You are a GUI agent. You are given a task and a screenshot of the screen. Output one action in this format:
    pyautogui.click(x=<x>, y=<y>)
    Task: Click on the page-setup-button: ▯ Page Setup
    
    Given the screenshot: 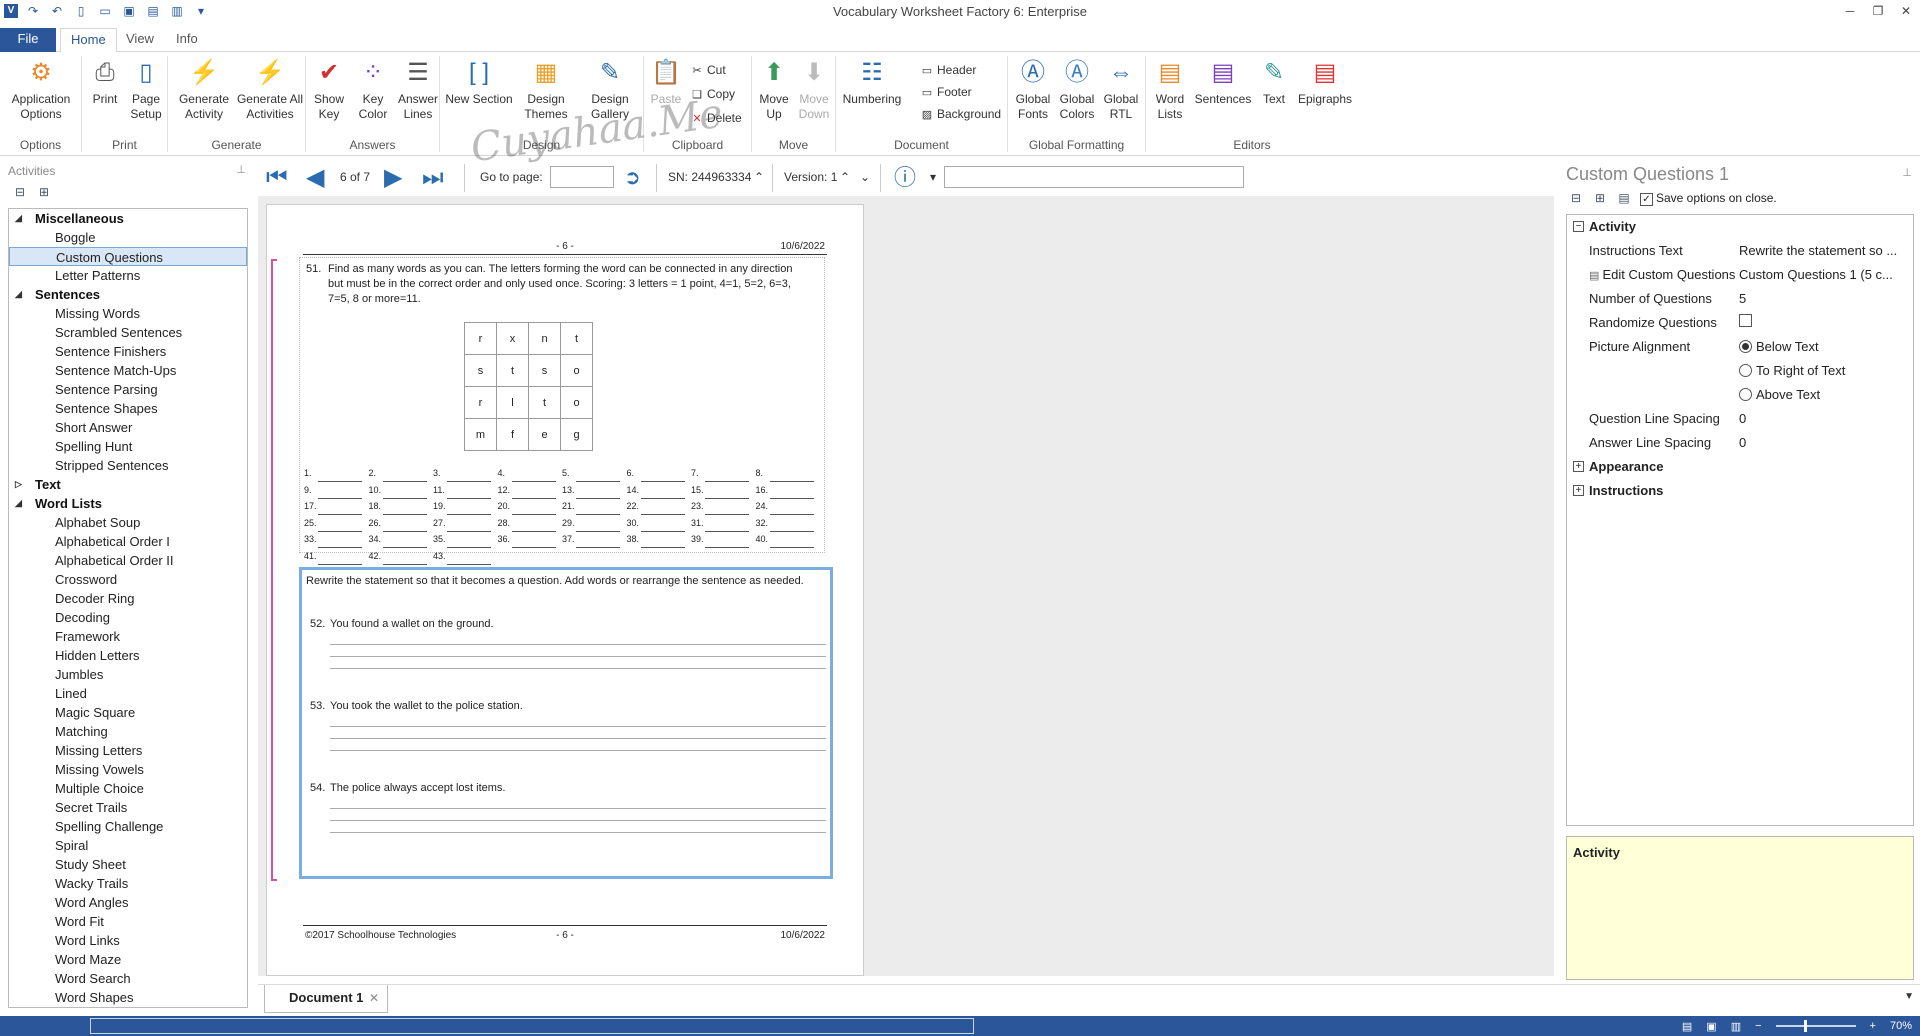 What is the action you would take?
    pyautogui.click(x=146, y=90)
    